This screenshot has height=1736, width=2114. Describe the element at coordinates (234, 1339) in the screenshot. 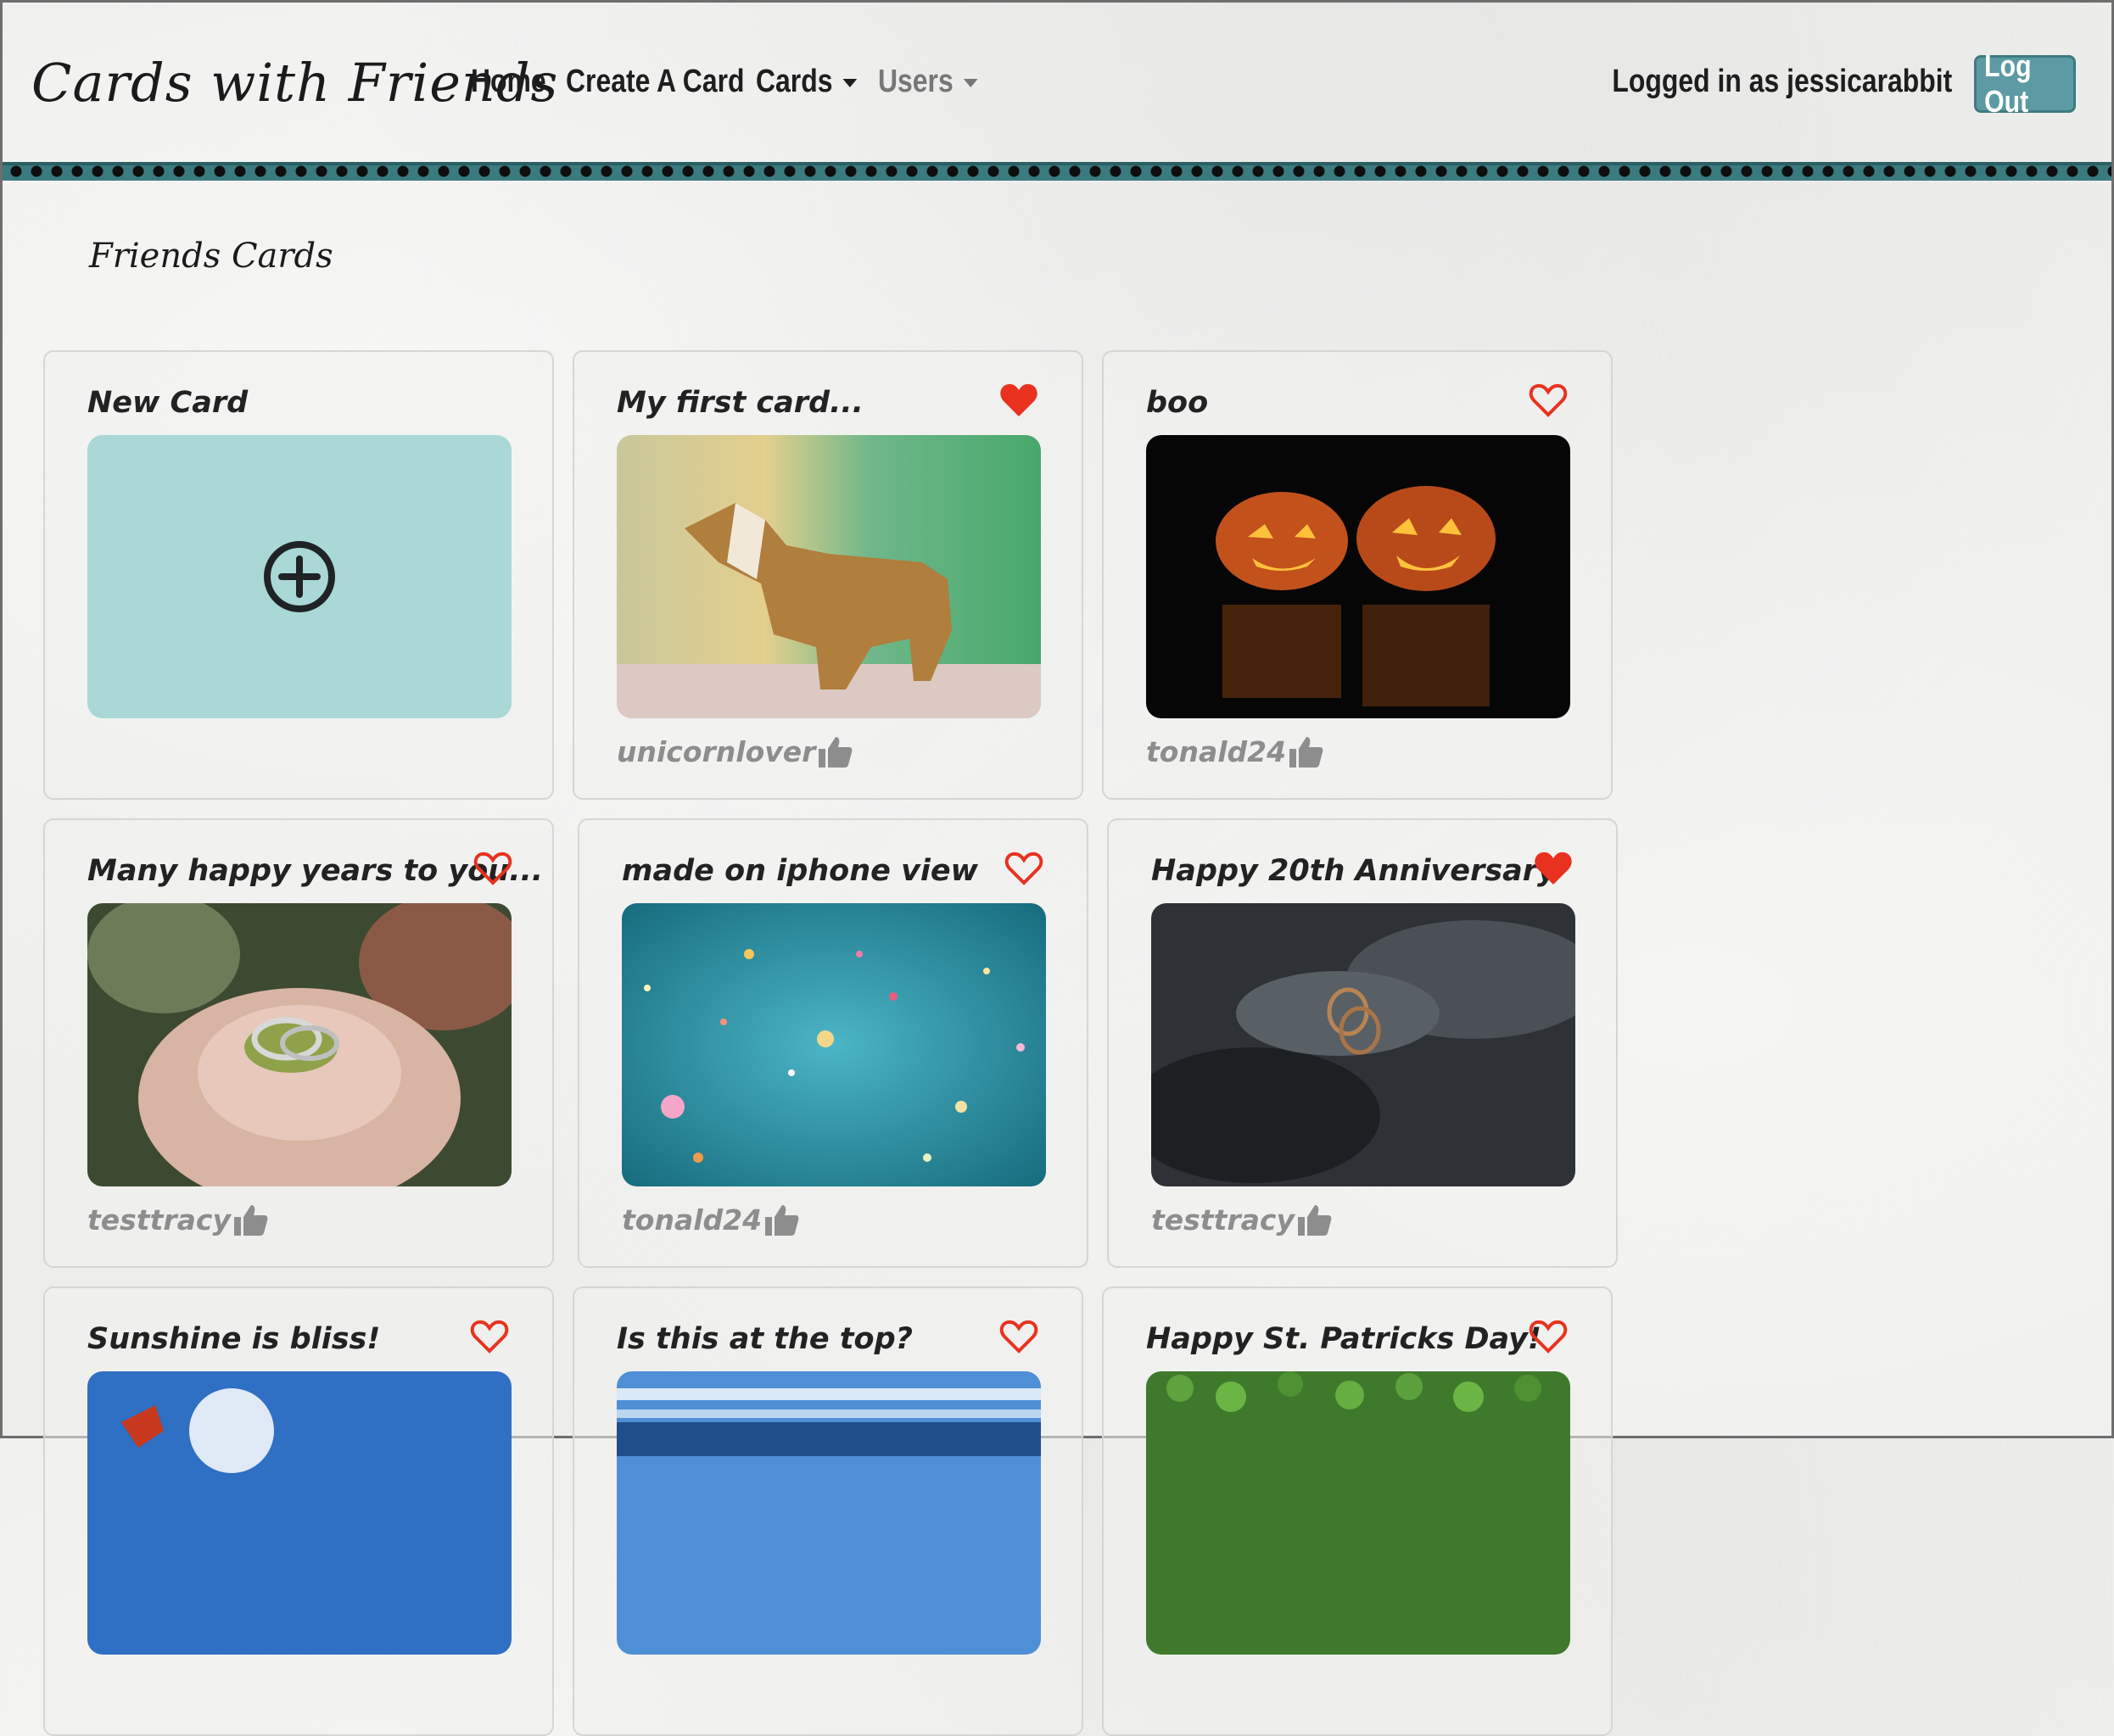

I see `card-title: Sunshine is bliss!` at that location.